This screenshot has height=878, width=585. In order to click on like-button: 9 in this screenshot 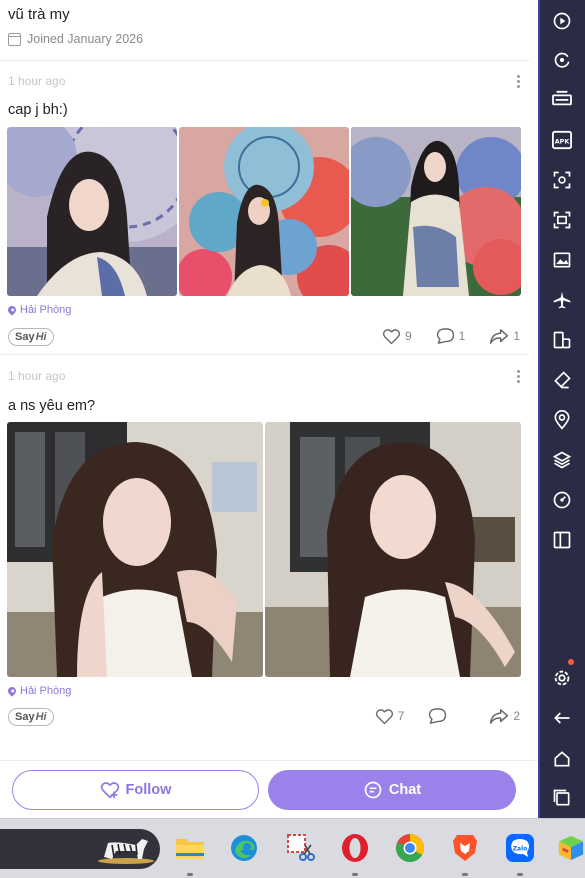, I will do `click(397, 336)`.